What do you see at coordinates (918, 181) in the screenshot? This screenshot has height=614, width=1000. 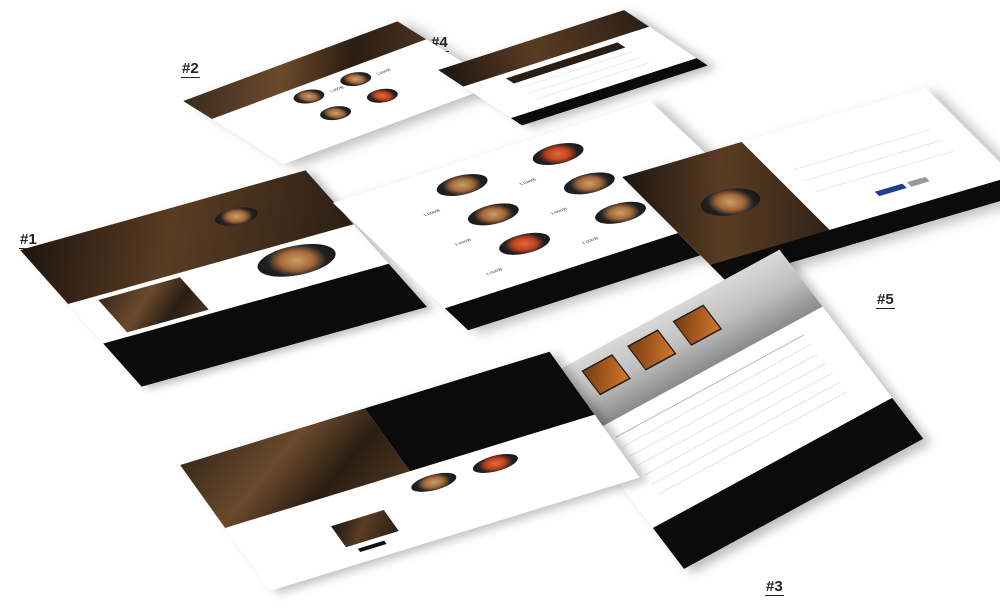 I see `cancel-button` at bounding box center [918, 181].